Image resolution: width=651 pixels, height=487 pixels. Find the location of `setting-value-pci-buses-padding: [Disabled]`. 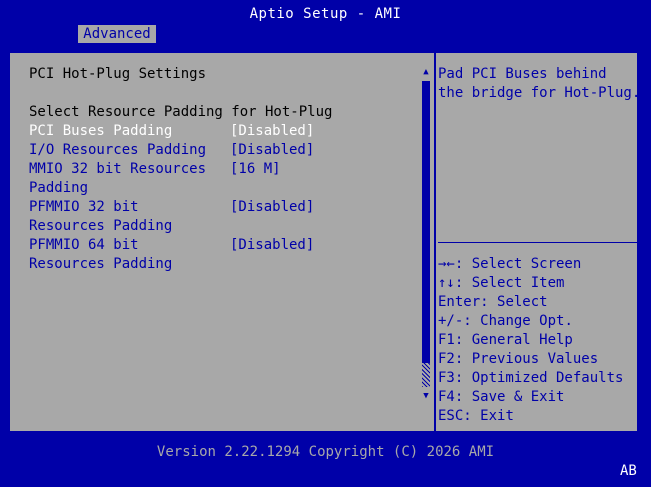

setting-value-pci-buses-padding: [Disabled] is located at coordinates (272, 131).